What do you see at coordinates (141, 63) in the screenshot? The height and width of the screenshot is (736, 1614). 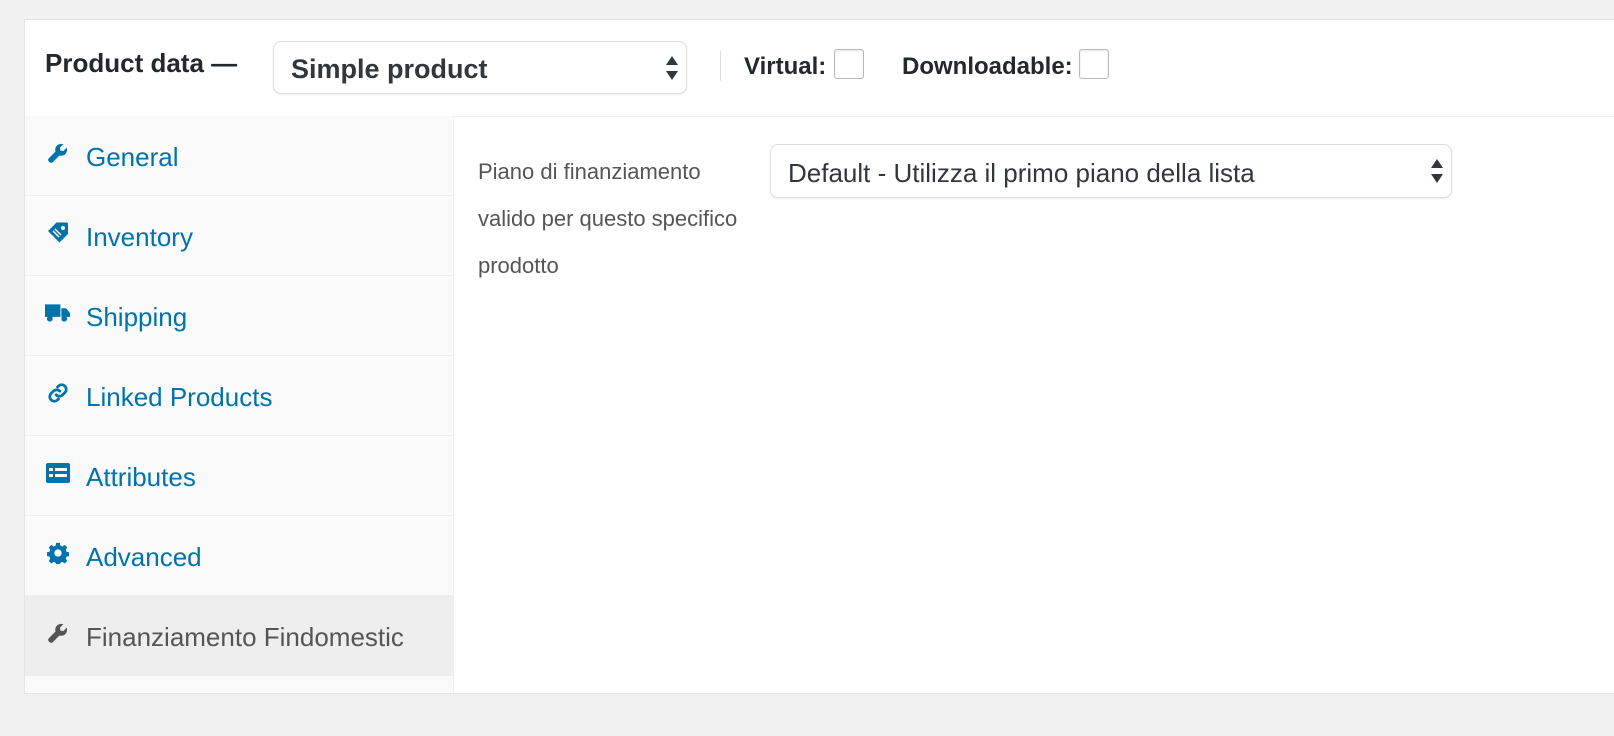 I see `product-data-title: Product data —` at bounding box center [141, 63].